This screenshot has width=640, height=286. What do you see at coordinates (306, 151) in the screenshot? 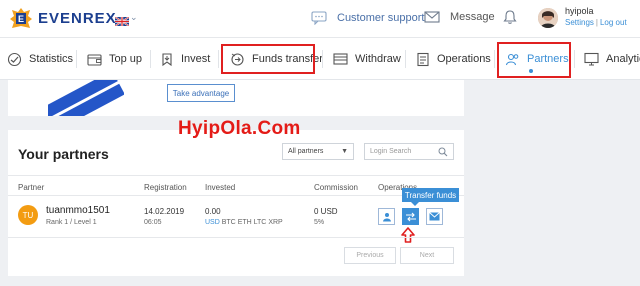
I see `filter-value: All partners` at bounding box center [306, 151].